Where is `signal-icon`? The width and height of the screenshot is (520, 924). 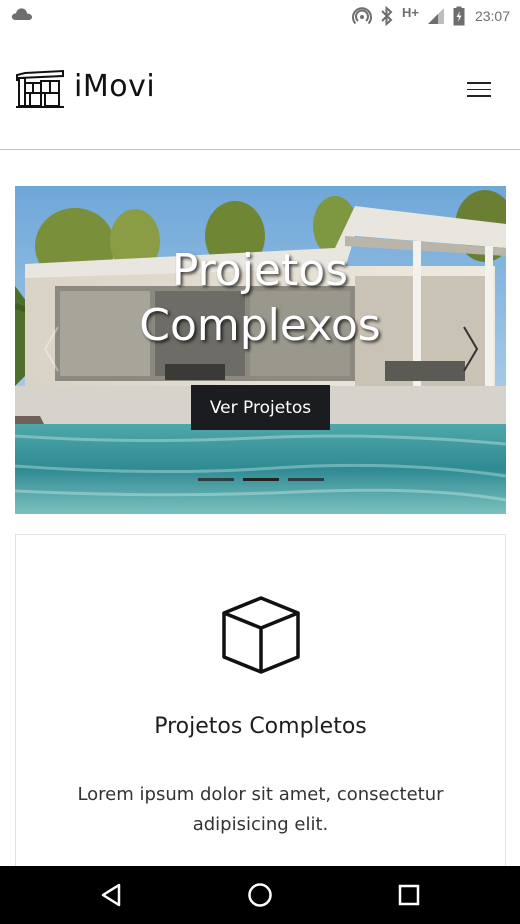 signal-icon is located at coordinates (436, 16).